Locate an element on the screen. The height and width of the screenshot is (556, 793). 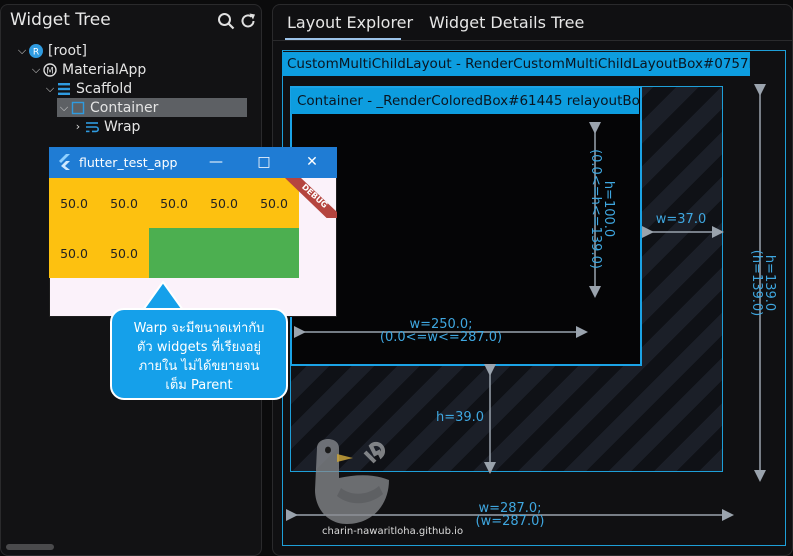
inner-height-label: h=100.0 (0.0<=h<=139.0) is located at coordinates (602, 209).